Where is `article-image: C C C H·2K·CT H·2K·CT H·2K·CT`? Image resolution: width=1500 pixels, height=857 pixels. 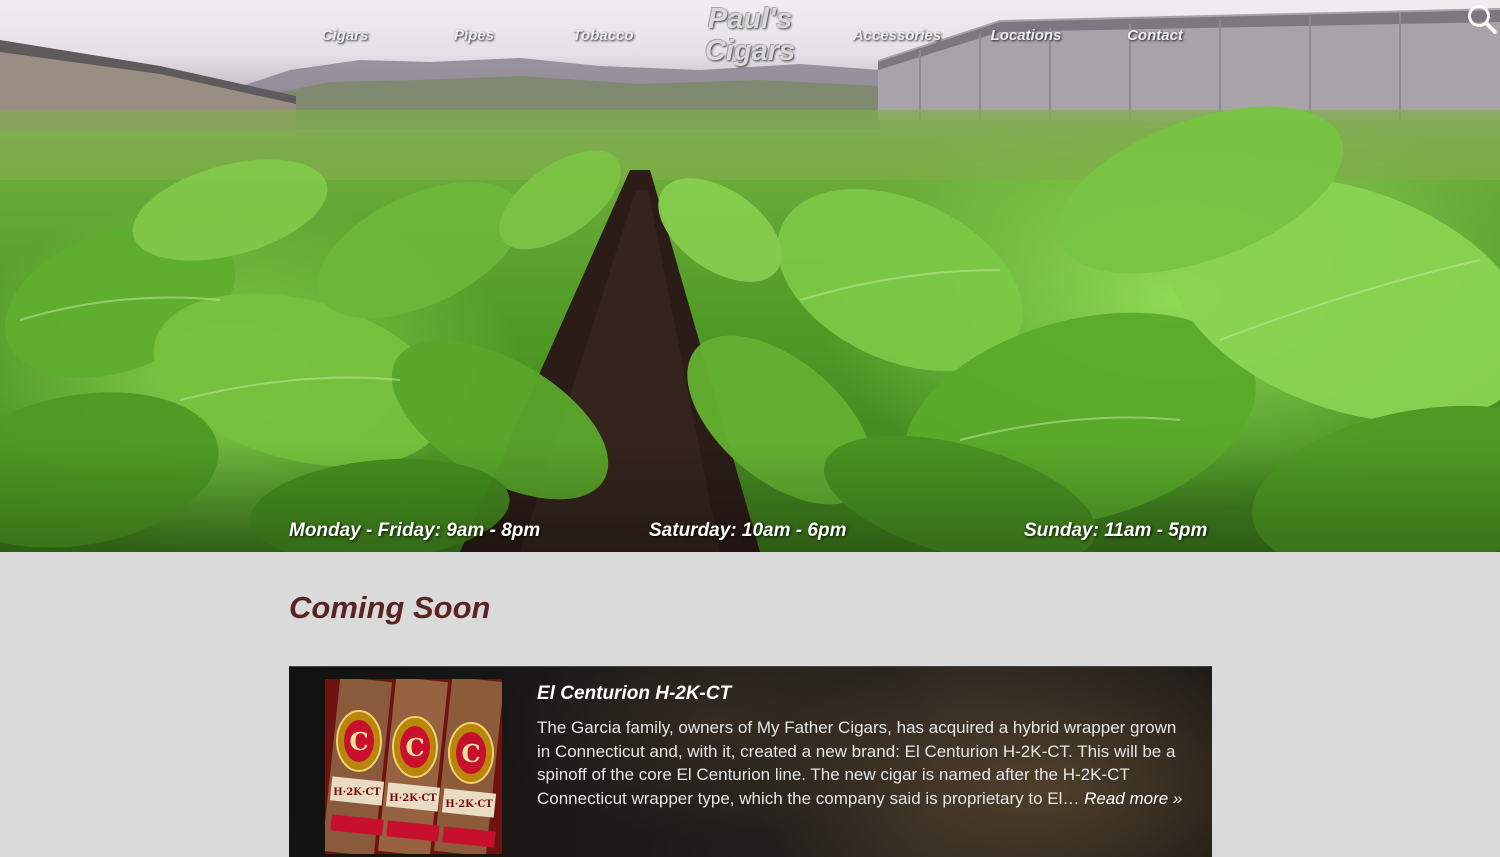
article-image: C C C H·2K·CT H·2K·CT H·2K·CT is located at coordinates (413, 766).